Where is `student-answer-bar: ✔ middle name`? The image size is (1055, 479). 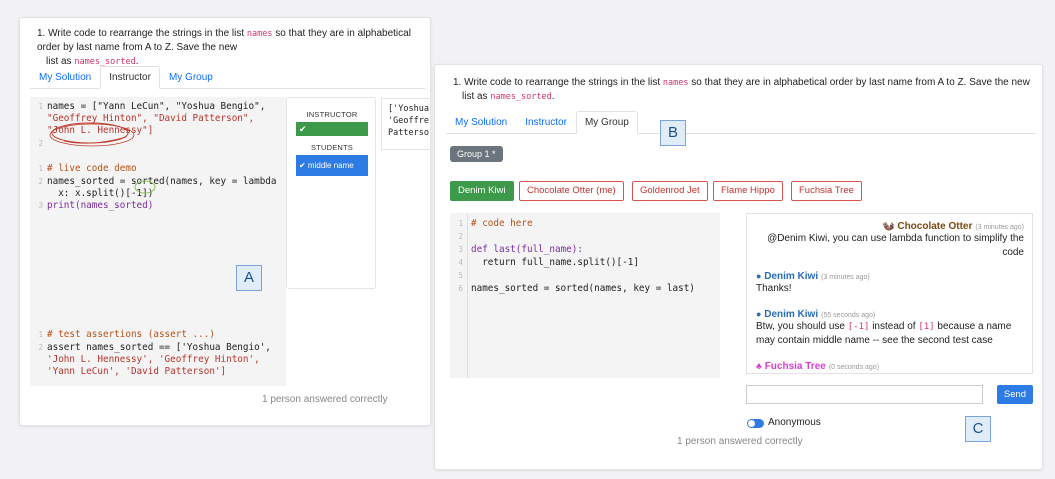
student-answer-bar: ✔ middle name is located at coordinates (332, 165).